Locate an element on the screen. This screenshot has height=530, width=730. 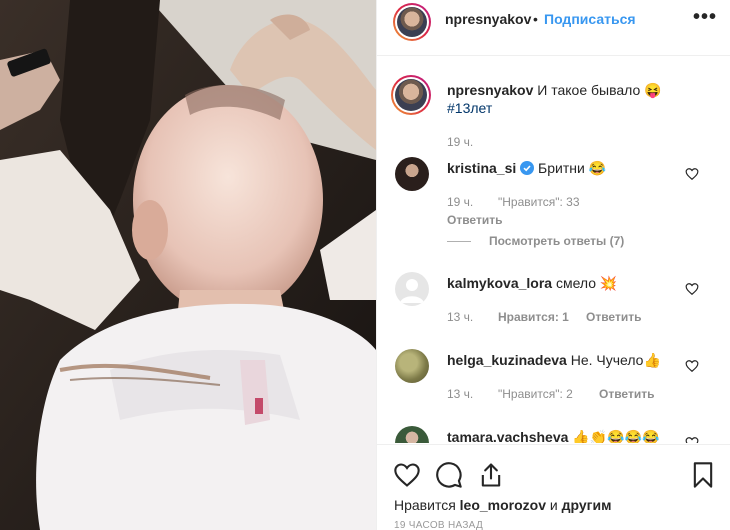
divider-line is located at coordinates (459, 242).